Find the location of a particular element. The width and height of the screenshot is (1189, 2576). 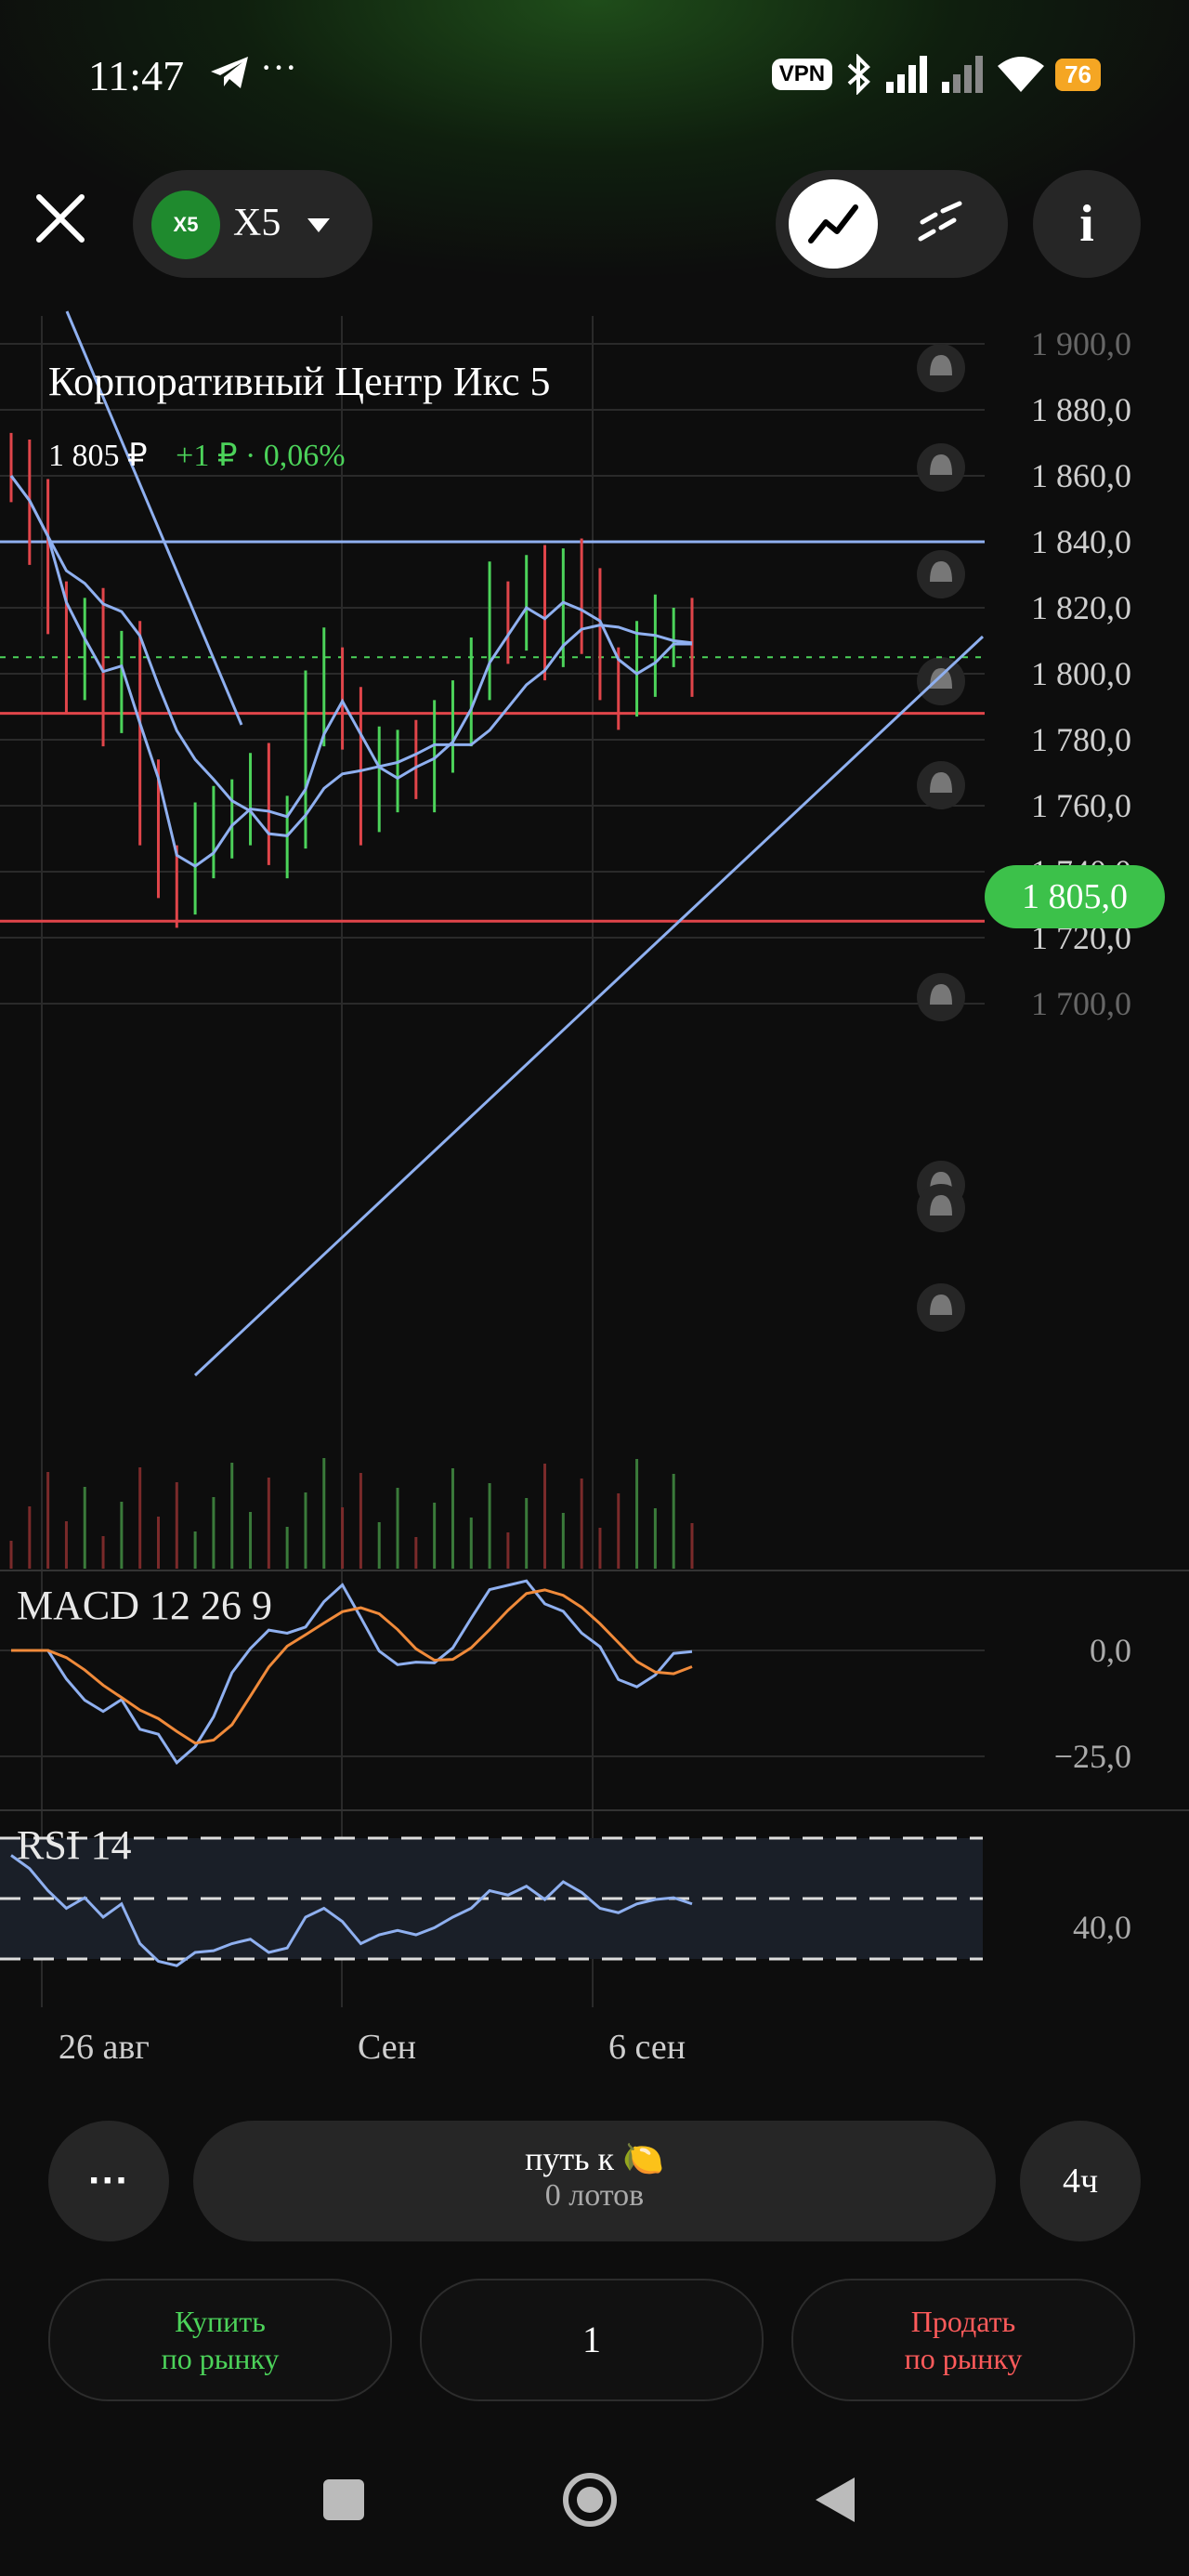

price-axis-label: 1 800,0 is located at coordinates (1081, 673).